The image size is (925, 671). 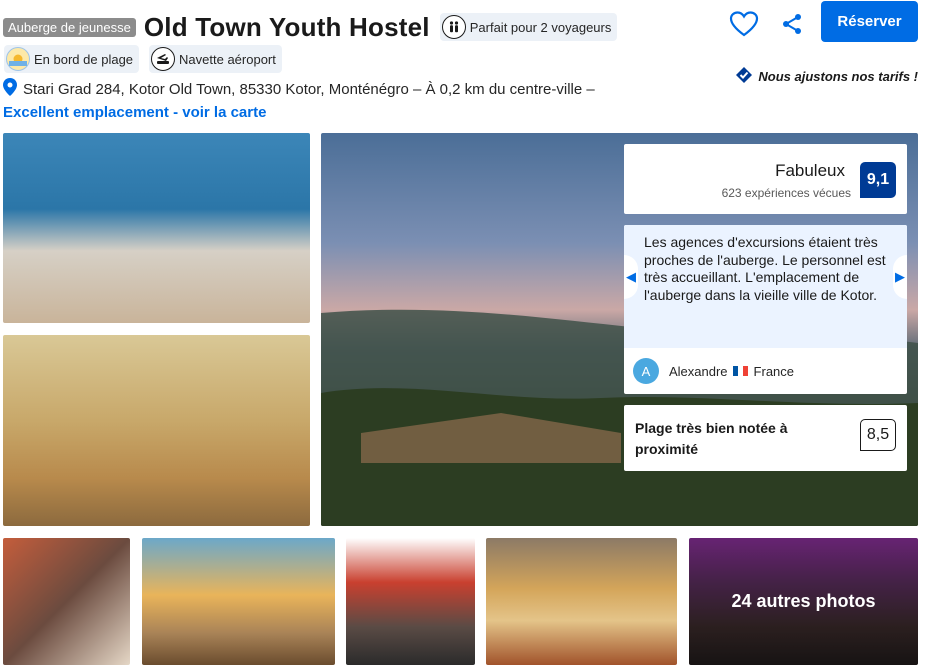 I want to click on reviewer: A Alexandre France, so click(x=713, y=371).